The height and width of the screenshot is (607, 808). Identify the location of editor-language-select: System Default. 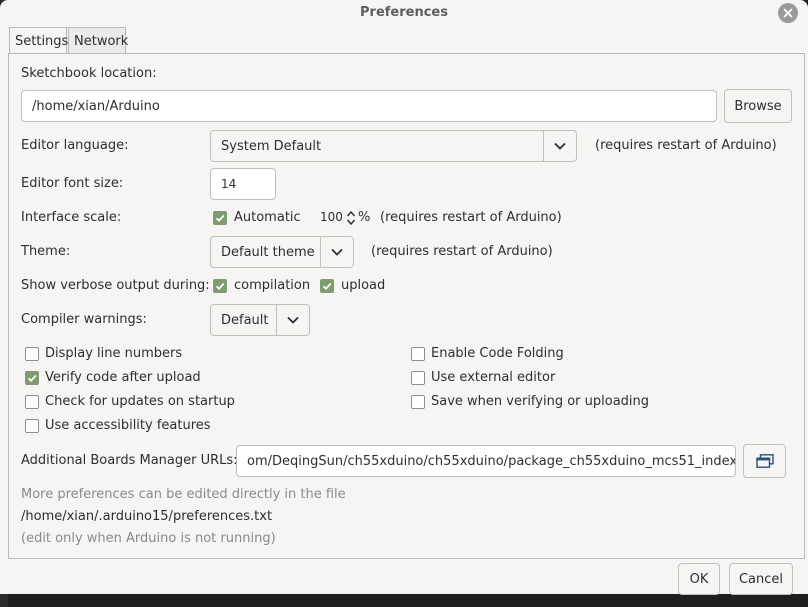
(393, 146).